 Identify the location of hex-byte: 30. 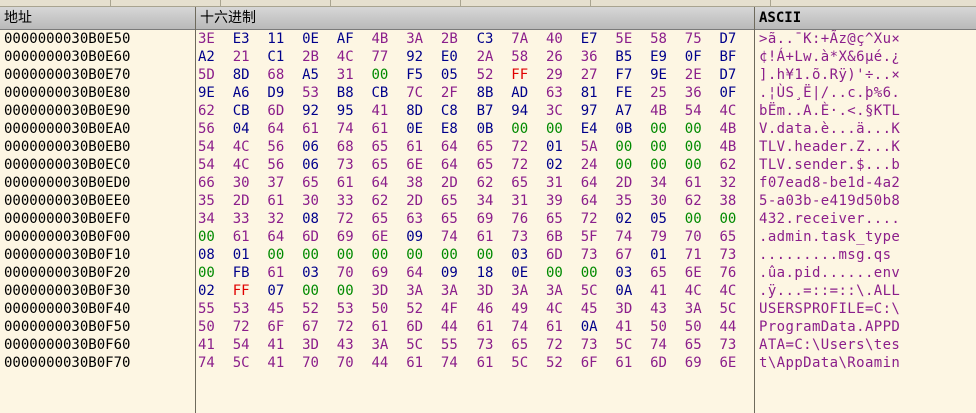
(310, 201).